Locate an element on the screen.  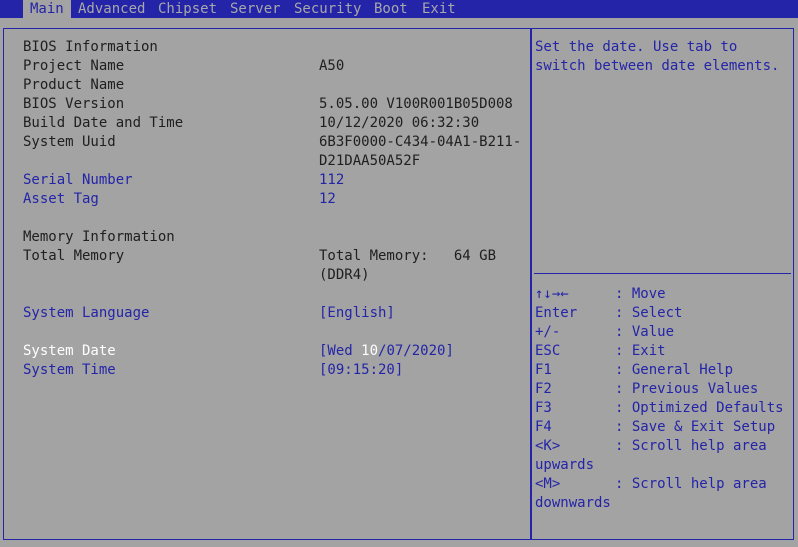
system-date-value: [Wed 10/07/2020] is located at coordinates (386, 351).